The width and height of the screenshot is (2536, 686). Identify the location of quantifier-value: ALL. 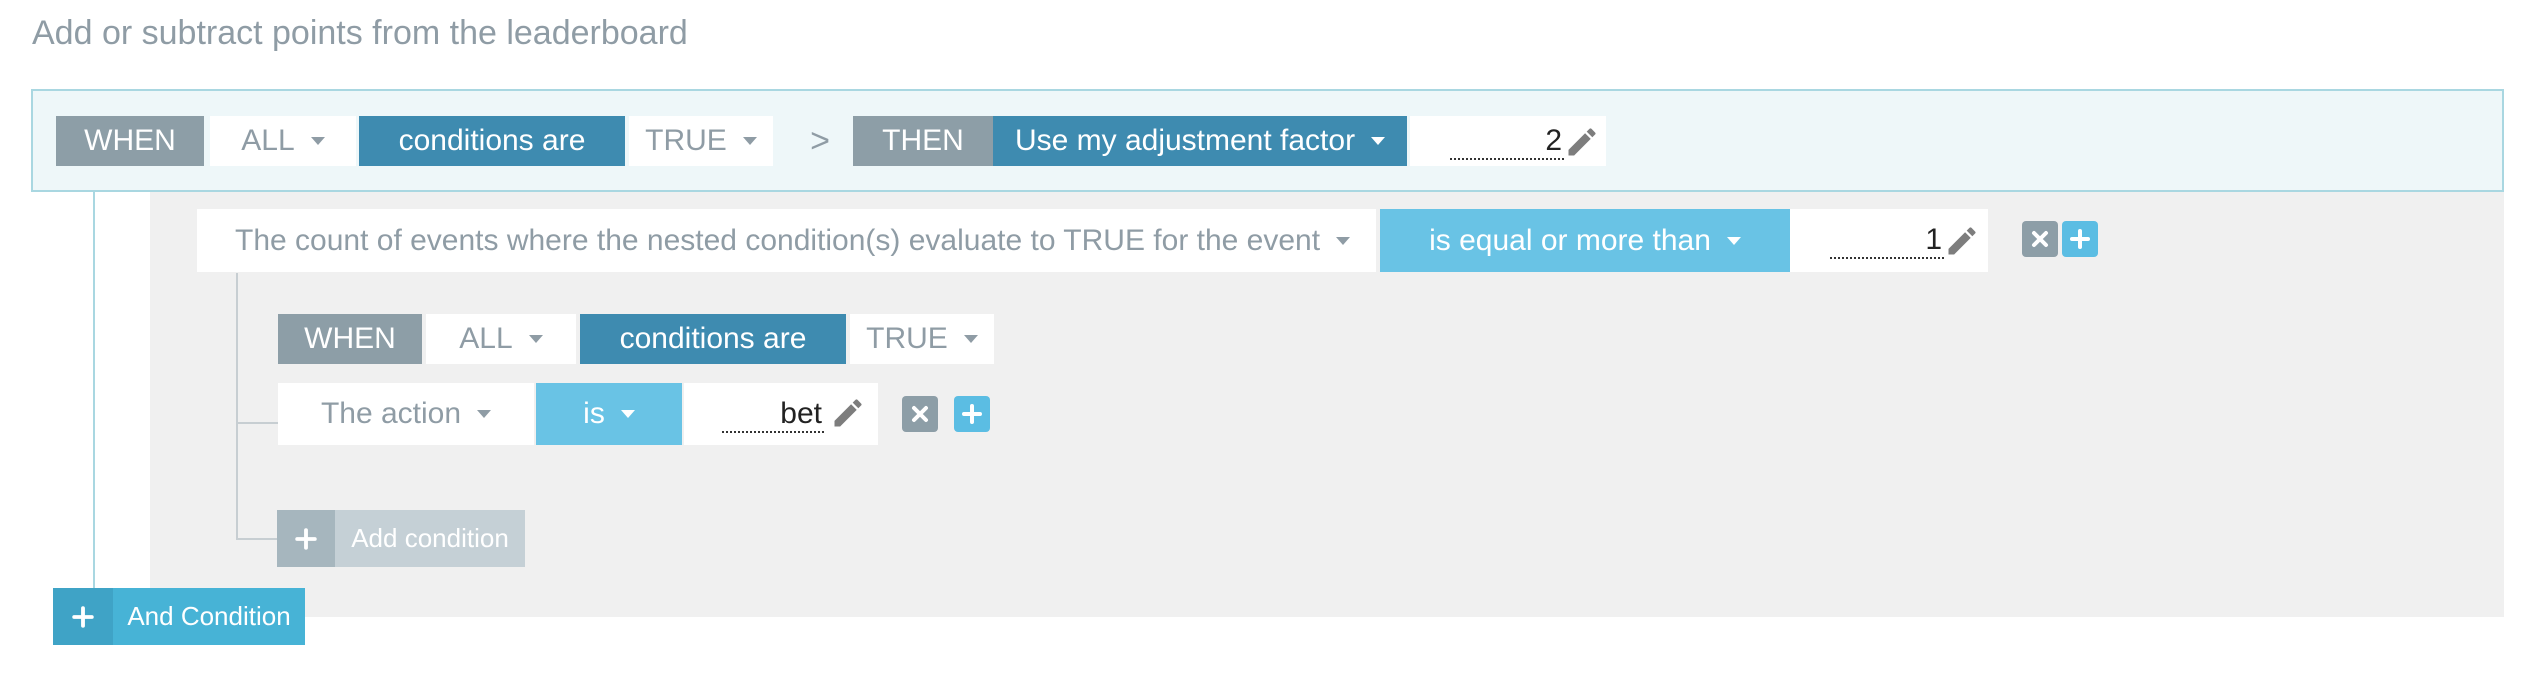
(268, 140).